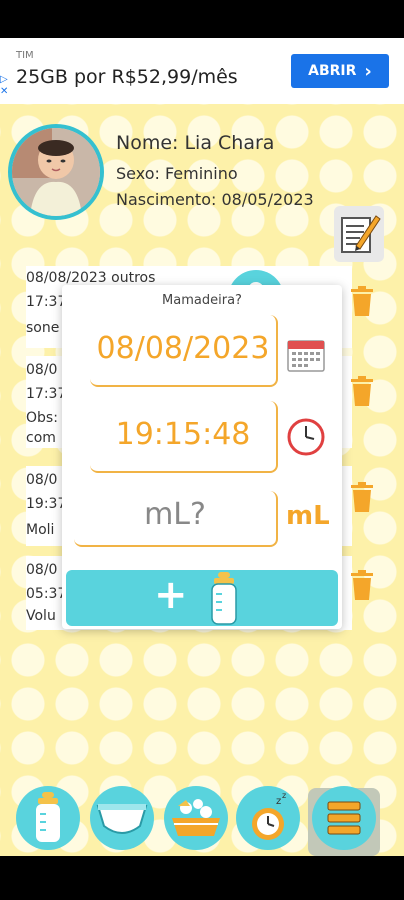 This screenshot has height=900, width=404. Describe the element at coordinates (308, 516) in the screenshot. I see `ml-unit-label: mL` at that location.